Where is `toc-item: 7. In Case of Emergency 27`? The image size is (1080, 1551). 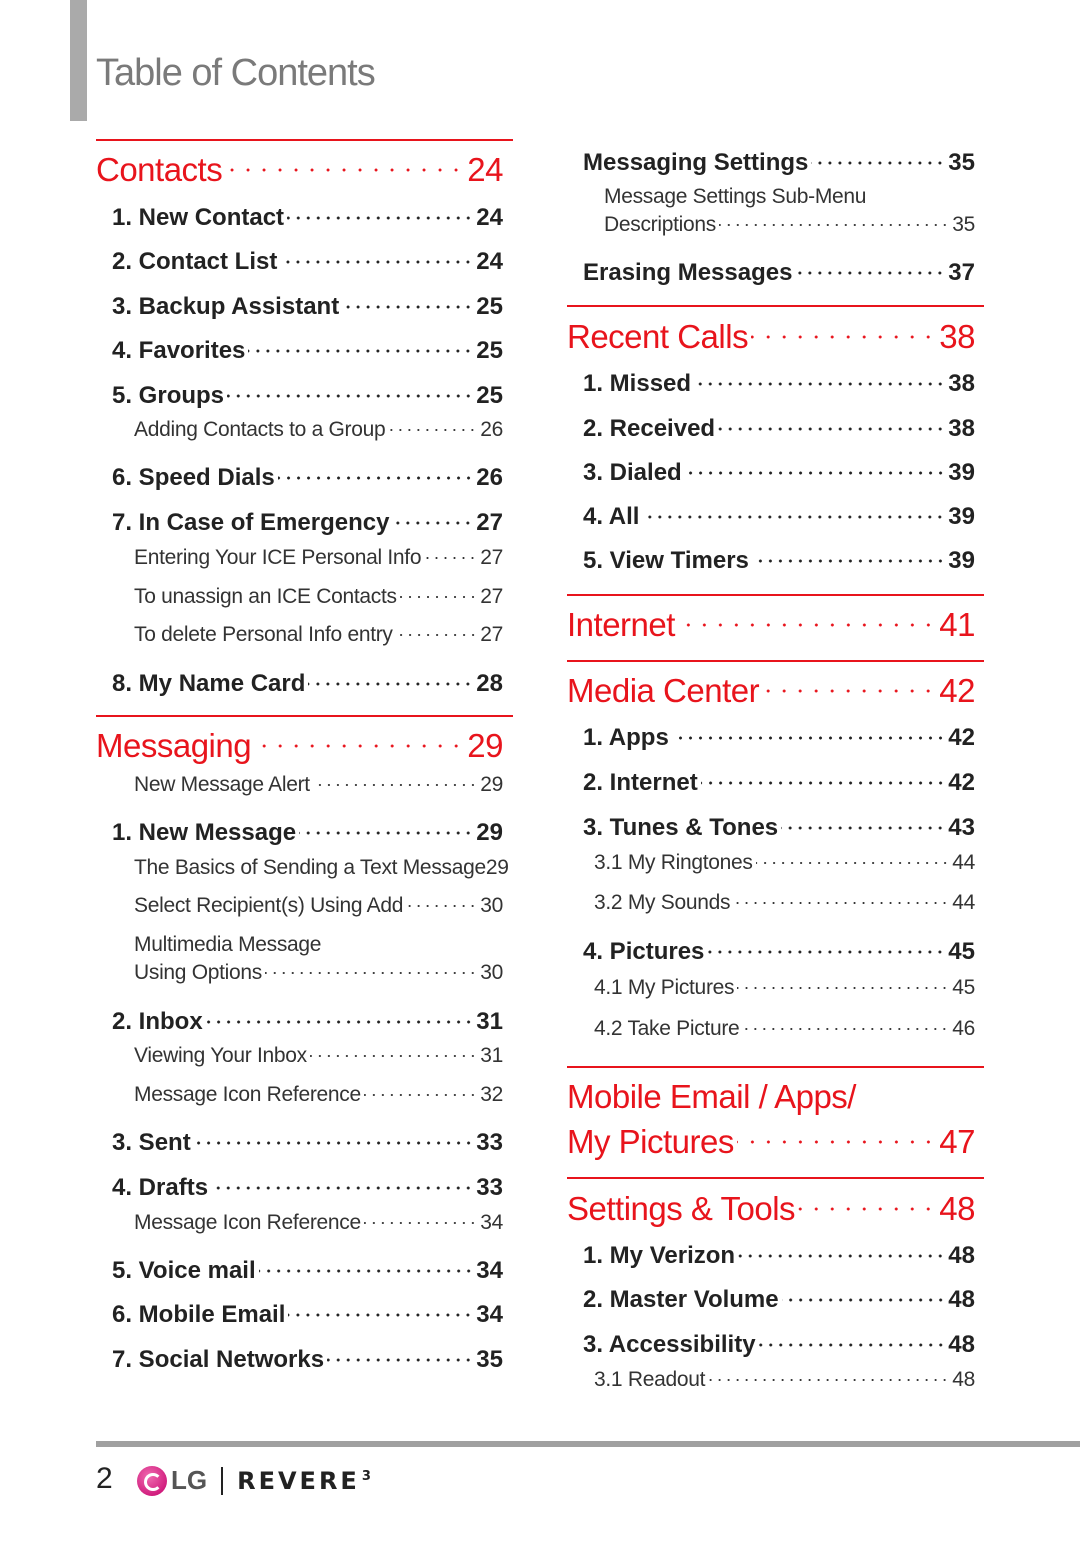
toc-item: 7. In Case of Emergency 27 is located at coordinates (307, 523).